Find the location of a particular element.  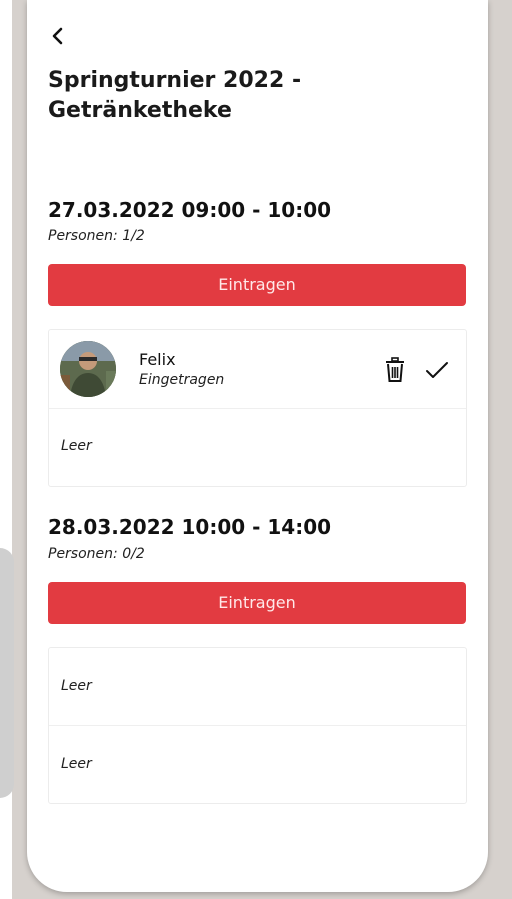

page-title: Springturnier 2022 - Getränketheke is located at coordinates (175, 95).